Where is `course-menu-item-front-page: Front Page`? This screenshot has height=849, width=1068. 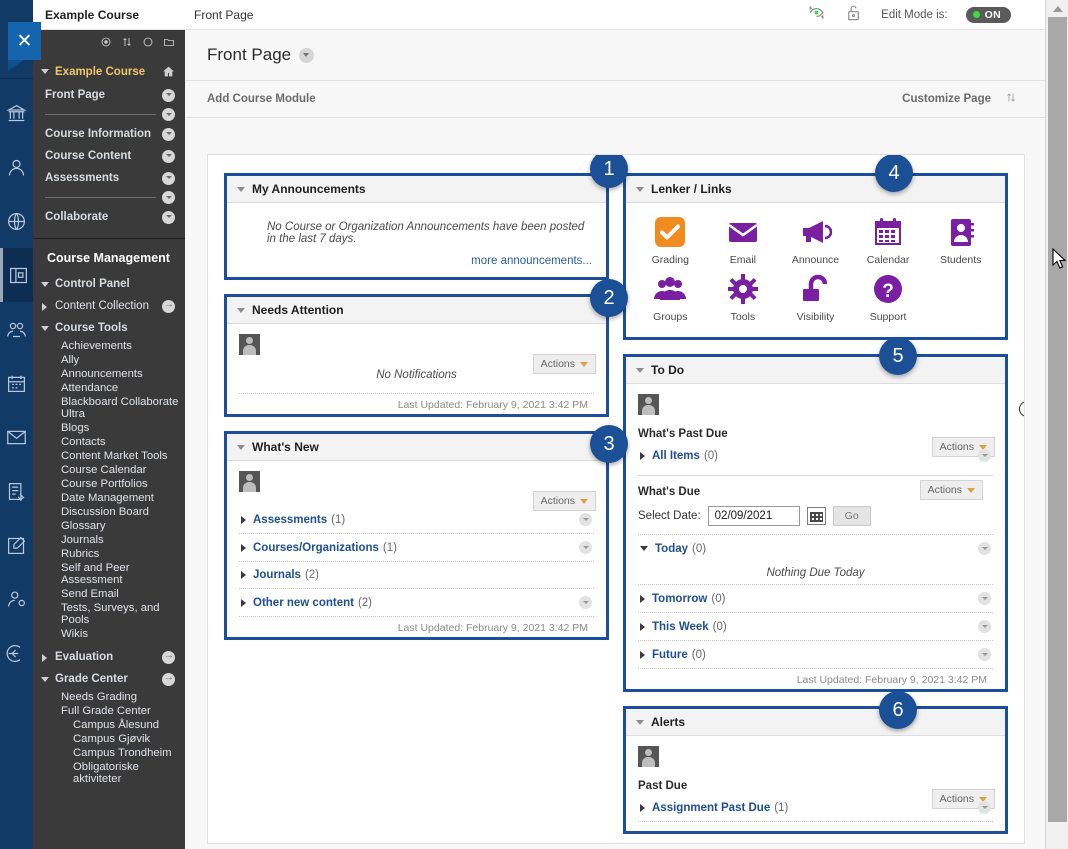 course-menu-item-front-page: Front Page is located at coordinates (109, 95).